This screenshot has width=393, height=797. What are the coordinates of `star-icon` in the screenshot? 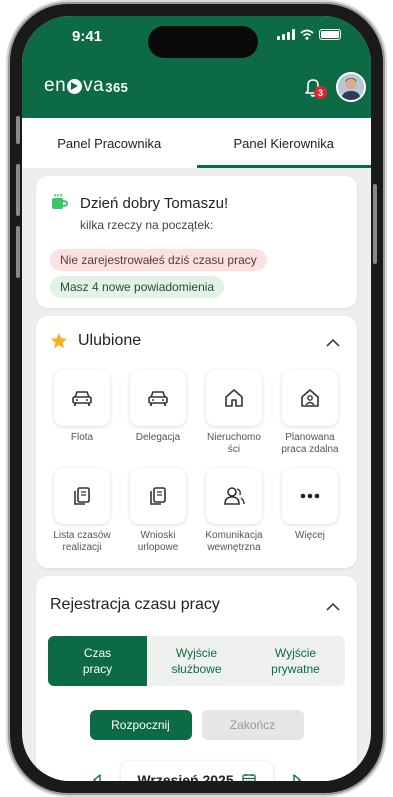 It's located at (59, 341).